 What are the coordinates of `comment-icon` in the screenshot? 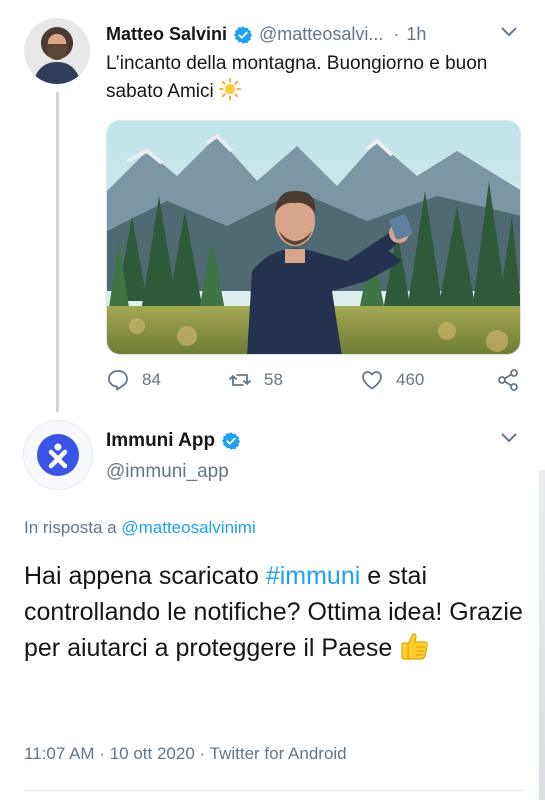 It's located at (118, 380).